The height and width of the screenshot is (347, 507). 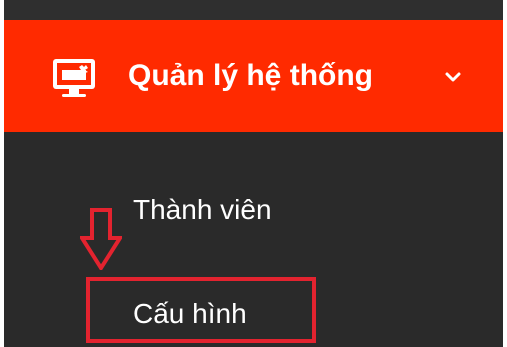 I want to click on menu-group-label: Quản lý hệ thống, so click(x=250, y=75).